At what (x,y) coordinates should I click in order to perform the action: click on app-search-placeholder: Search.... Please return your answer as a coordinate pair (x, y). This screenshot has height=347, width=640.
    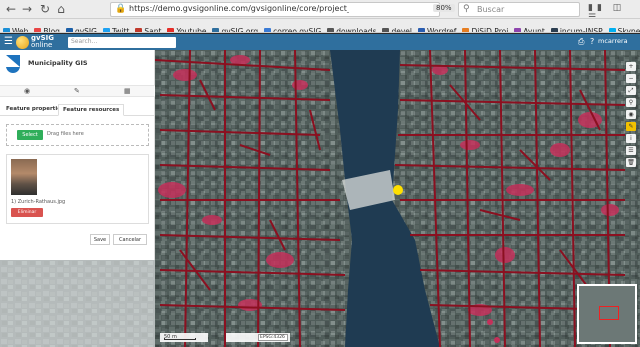
    Looking at the image, I should click on (84, 41).